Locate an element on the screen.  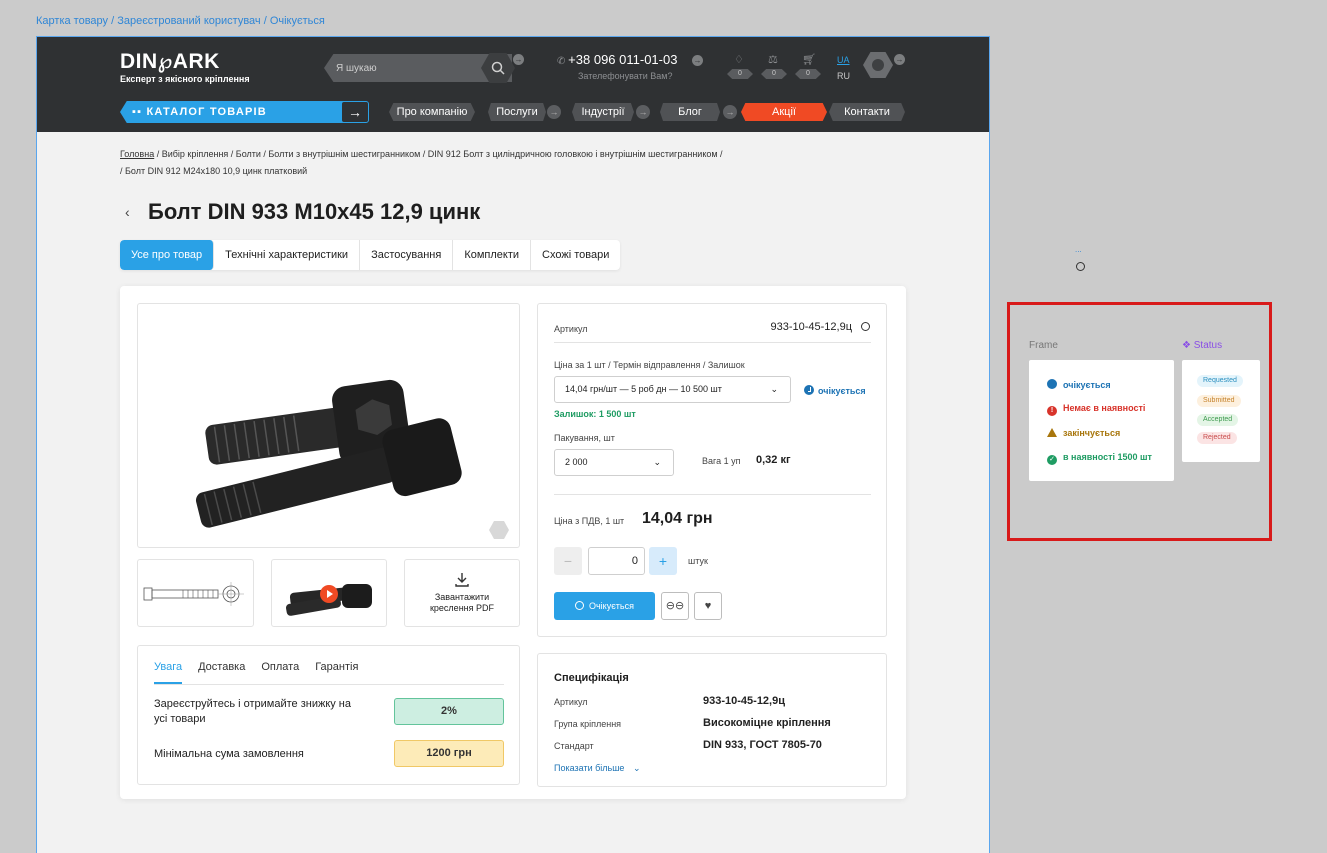
info-tab-payment: Оплата is located at coordinates (280, 672).